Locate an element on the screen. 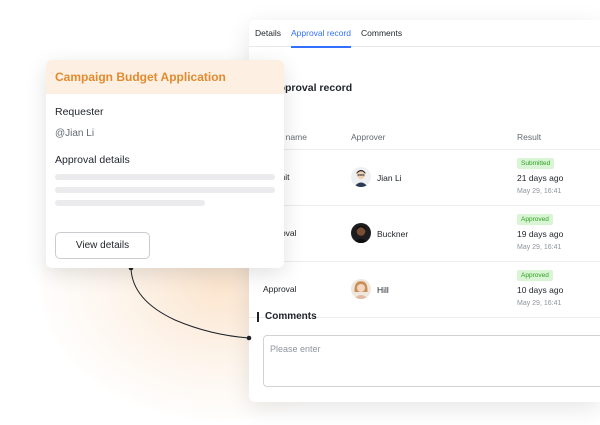  card-title: Campaign Budget Application is located at coordinates (140, 77).